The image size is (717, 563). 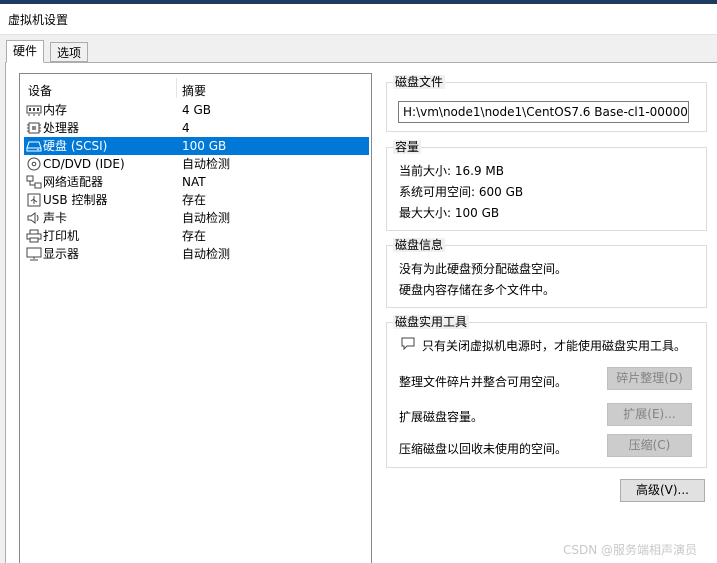 I want to click on disk-info-line-1: 没有为此硬盘预分配磁盘空间。, so click(x=483, y=269).